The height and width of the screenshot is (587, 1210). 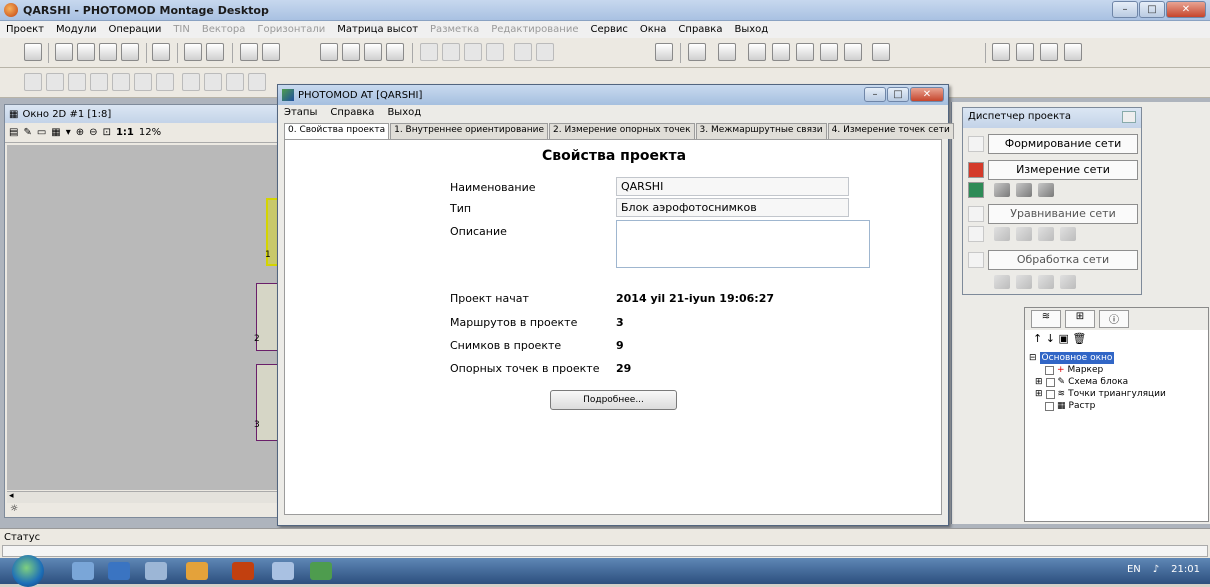 I want to click on zoom-1-1-button: 1:1, so click(x=125, y=132).